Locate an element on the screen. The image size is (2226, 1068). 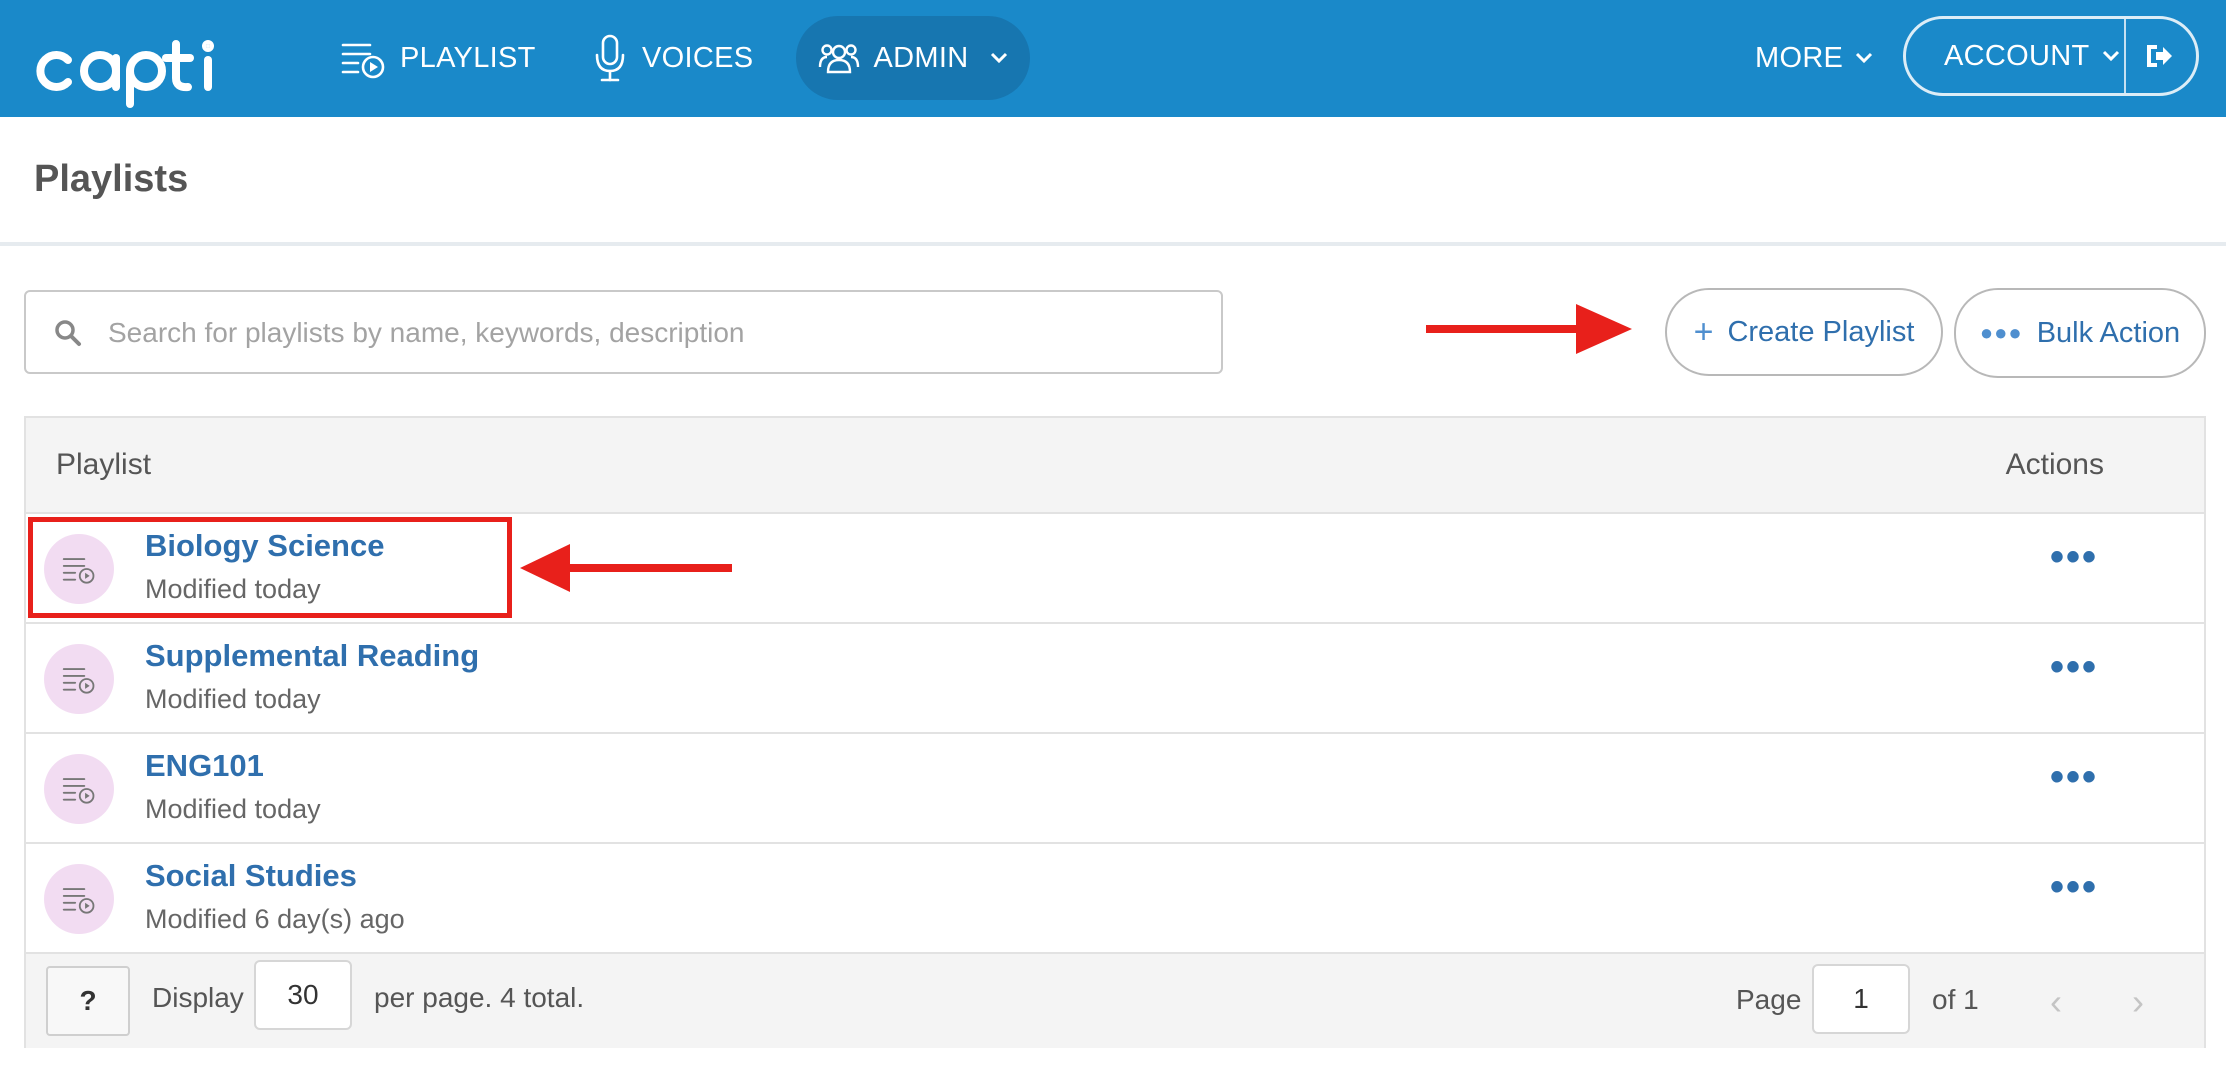
playlist-title-link: Biology Science is located at coordinates (264, 546).